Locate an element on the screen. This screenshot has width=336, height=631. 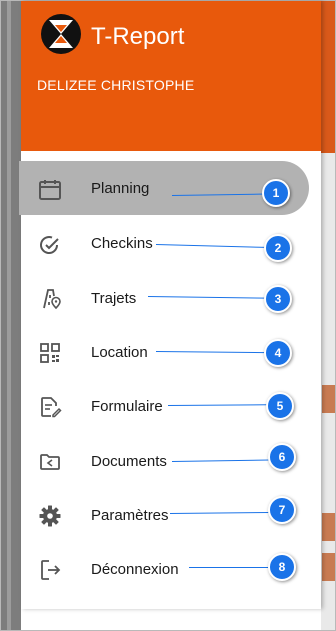
menu-label-planning: Planning is located at coordinates (120, 188).